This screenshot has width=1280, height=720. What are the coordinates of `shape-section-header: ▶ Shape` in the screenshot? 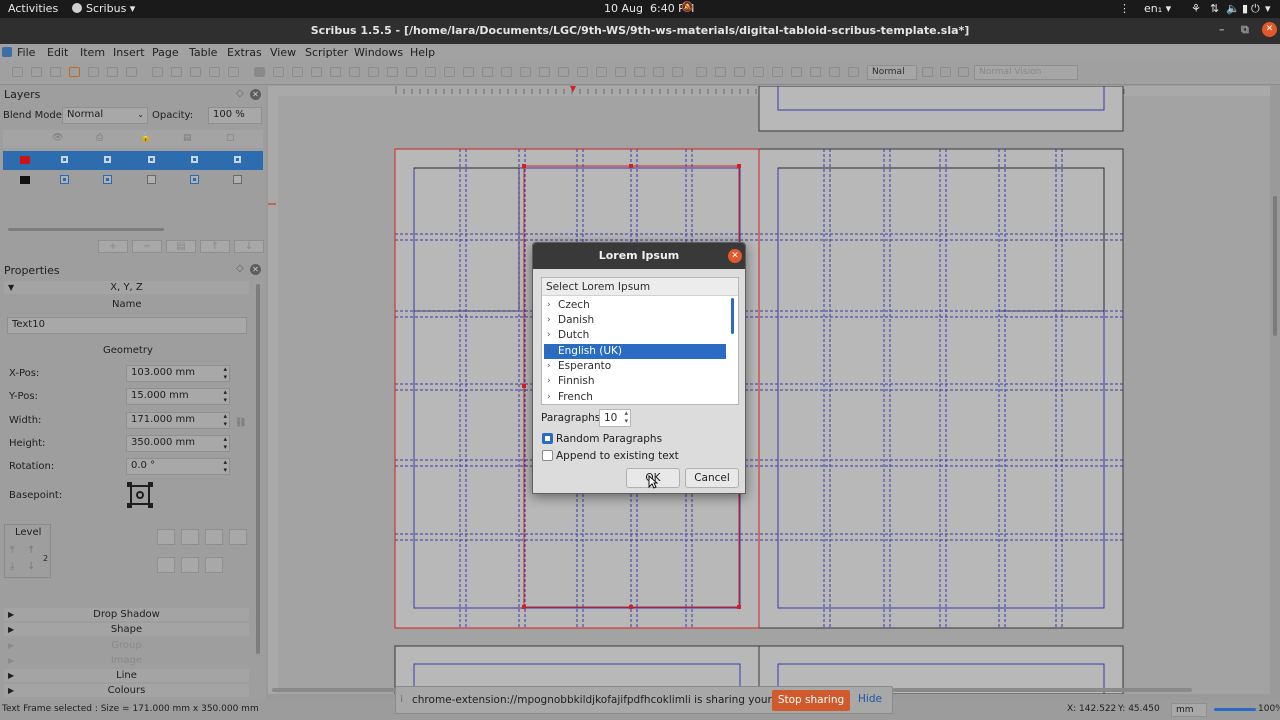 It's located at (126, 629).